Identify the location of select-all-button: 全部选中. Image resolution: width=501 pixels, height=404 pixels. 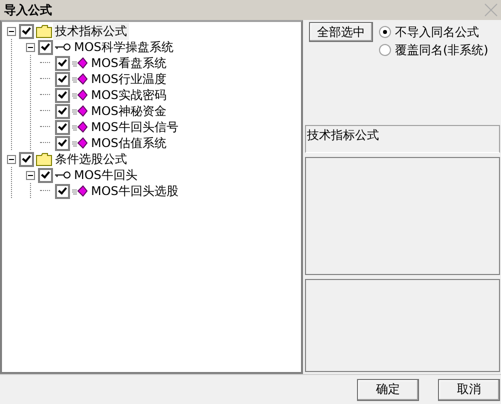
(341, 32).